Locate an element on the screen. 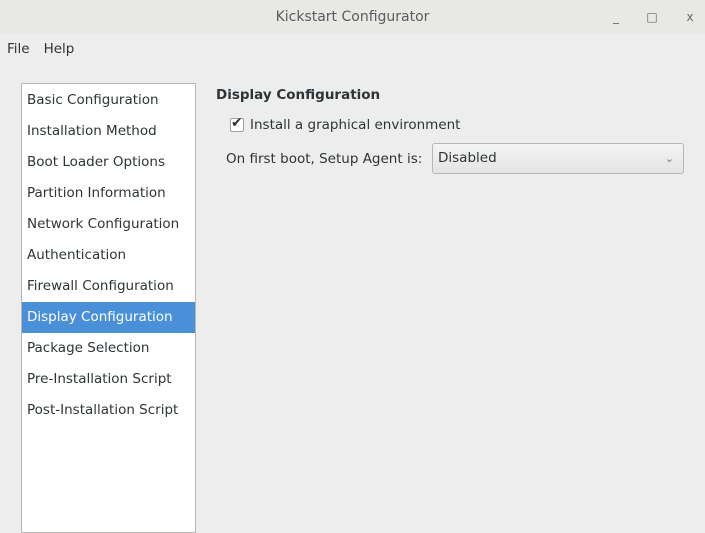 The width and height of the screenshot is (705, 533). setup-agent-dropdown: Disabled ⌄ is located at coordinates (558, 158).